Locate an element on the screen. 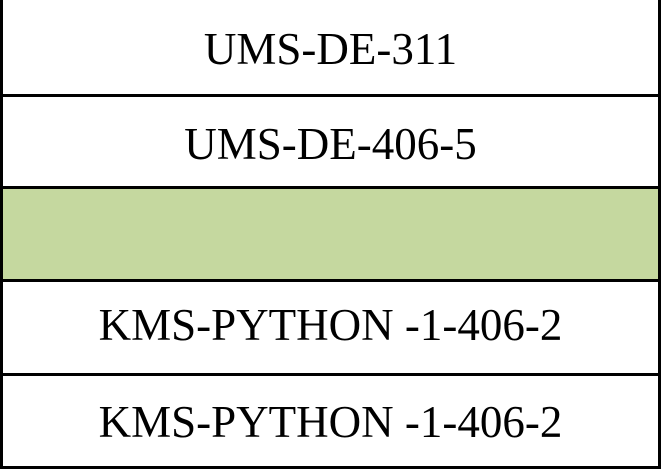 Image resolution: width=661 pixels, height=469 pixels. cell-text: UMS-DE-311 is located at coordinates (330, 49).